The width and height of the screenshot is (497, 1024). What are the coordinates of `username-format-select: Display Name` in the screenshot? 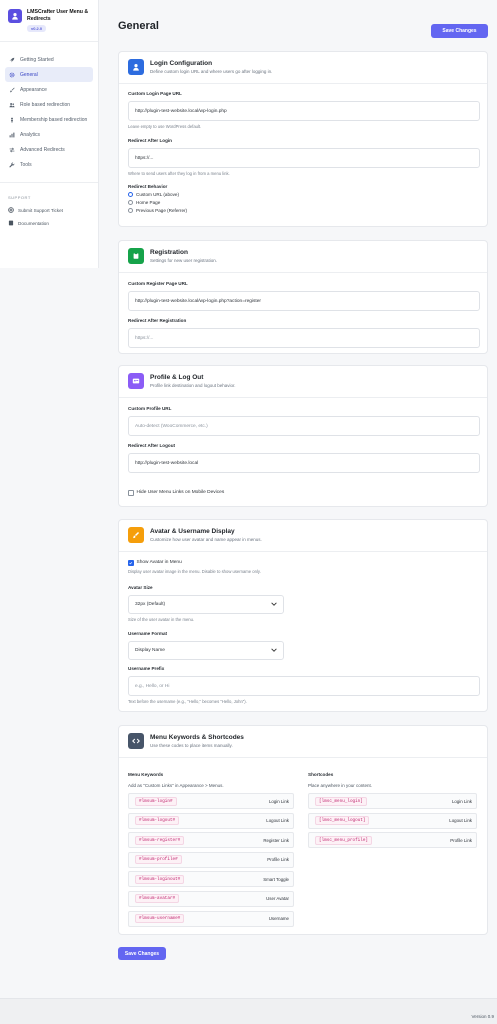 It's located at (206, 650).